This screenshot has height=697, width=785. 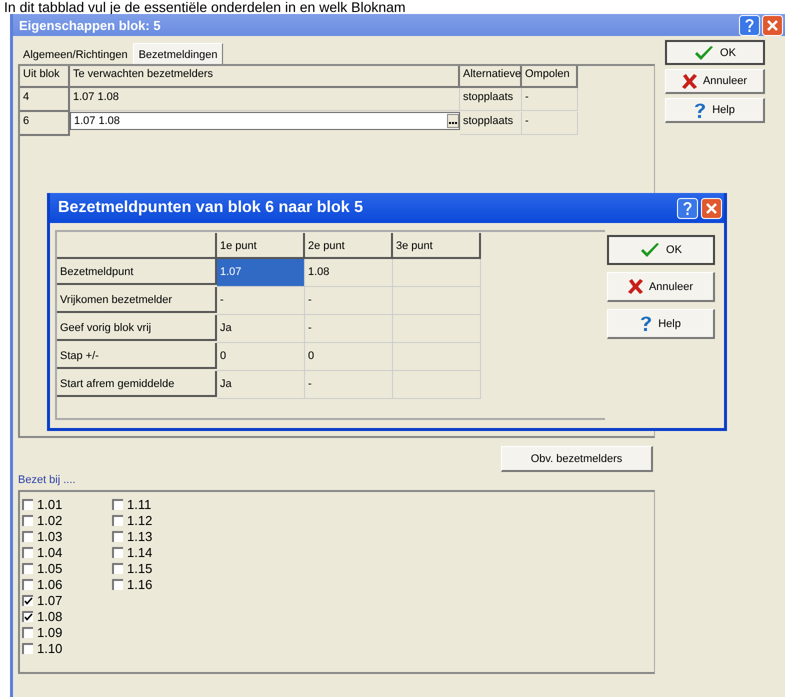 I want to click on checkbox-label: 1.14, so click(x=139, y=552).